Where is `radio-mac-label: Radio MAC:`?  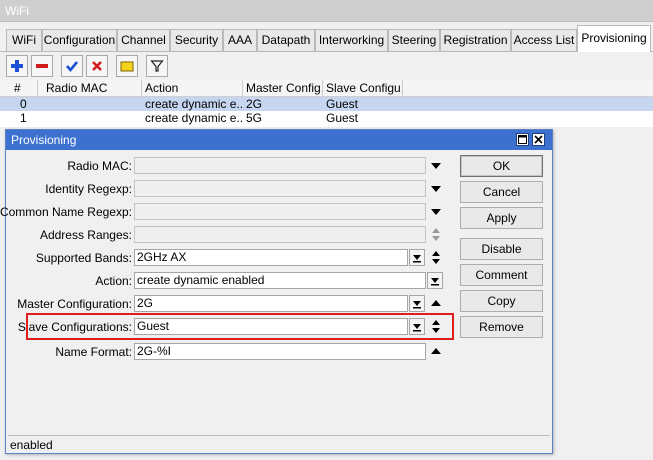
radio-mac-label: Radio MAC: is located at coordinates (99, 166).